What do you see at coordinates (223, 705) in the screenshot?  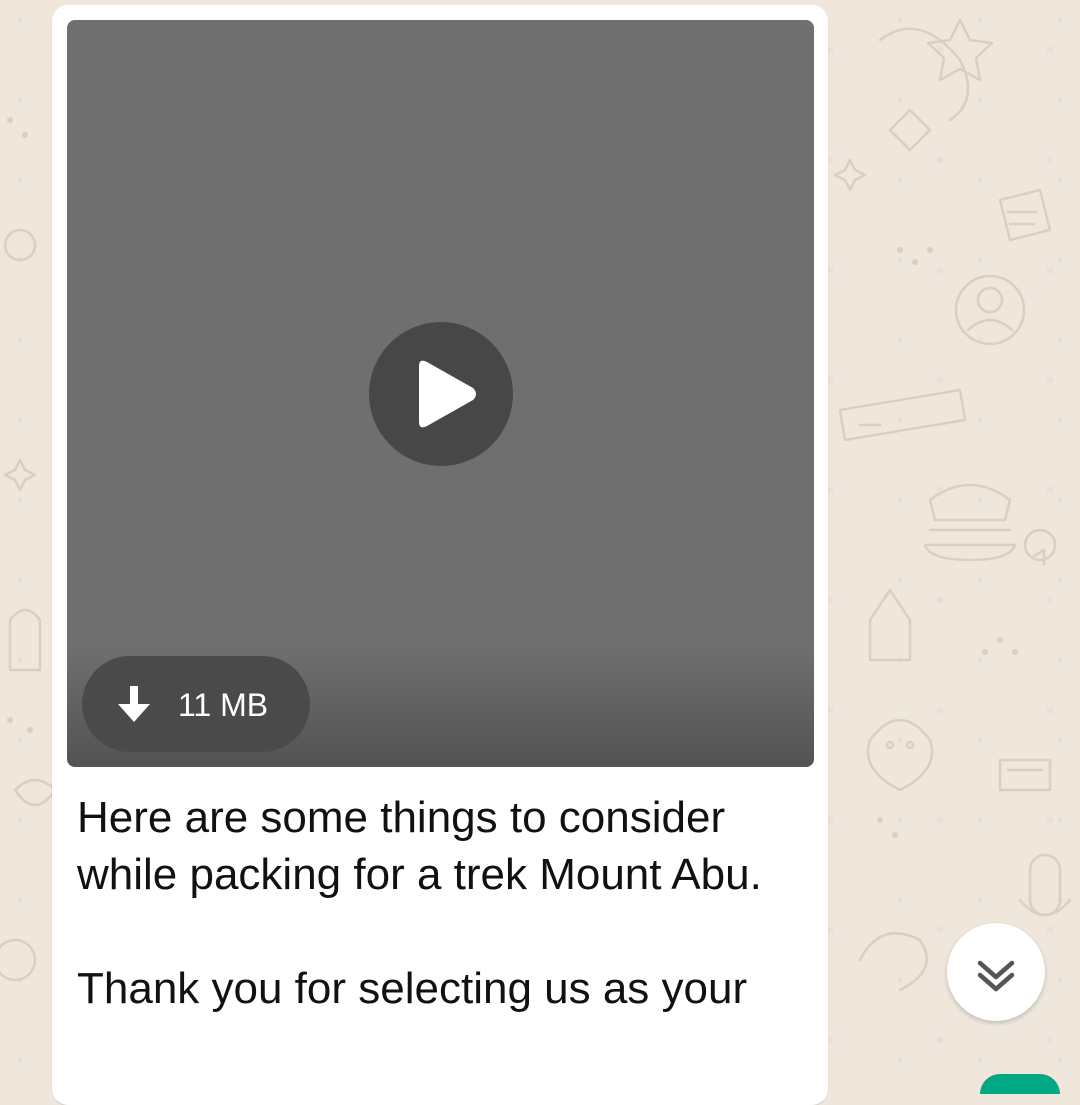 I see `file-size-label: 11 MB` at bounding box center [223, 705].